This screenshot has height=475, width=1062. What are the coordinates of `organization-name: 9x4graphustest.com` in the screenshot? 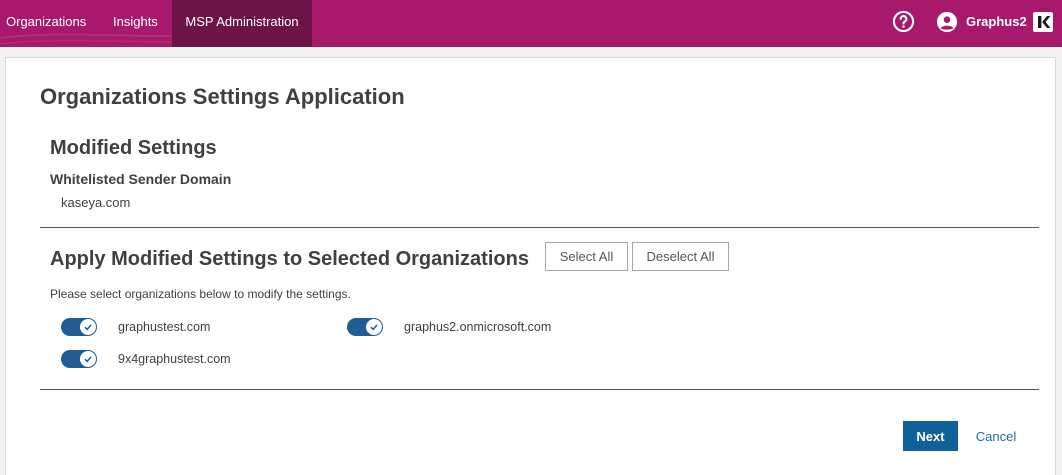 It's located at (174, 359).